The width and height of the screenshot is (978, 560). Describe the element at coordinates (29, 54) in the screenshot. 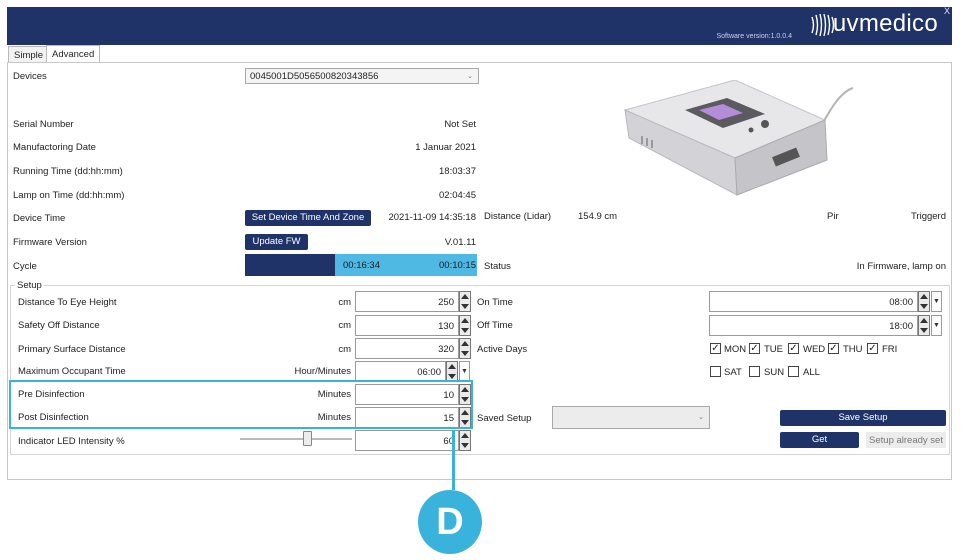

I see `tab-simple: Simple` at that location.